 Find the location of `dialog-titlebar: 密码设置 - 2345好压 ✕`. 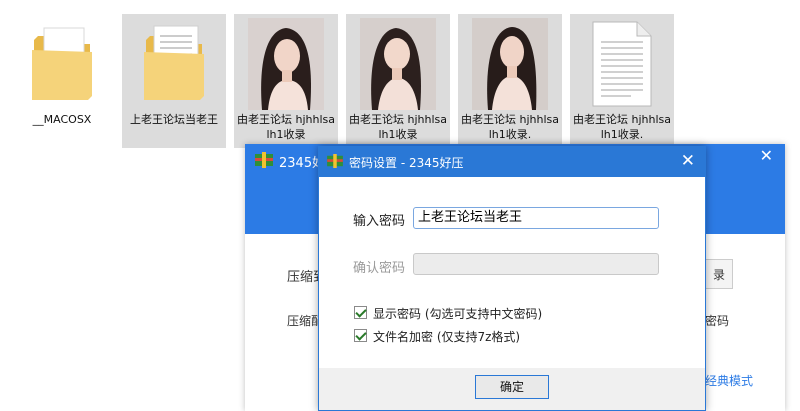

dialog-titlebar: 密码设置 - 2345好压 ✕ is located at coordinates (512, 162).